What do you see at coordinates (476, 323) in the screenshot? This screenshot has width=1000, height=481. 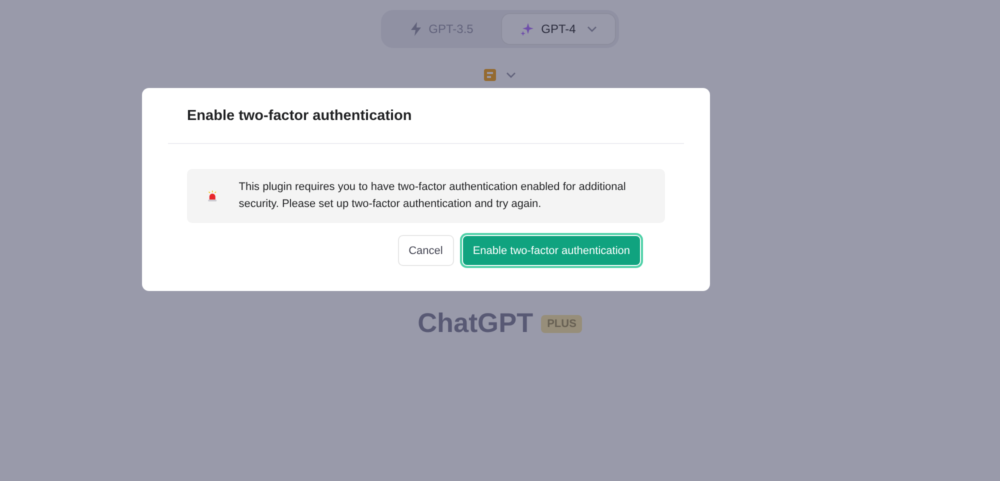 I see `brand-title: ChatGPT` at bounding box center [476, 323].